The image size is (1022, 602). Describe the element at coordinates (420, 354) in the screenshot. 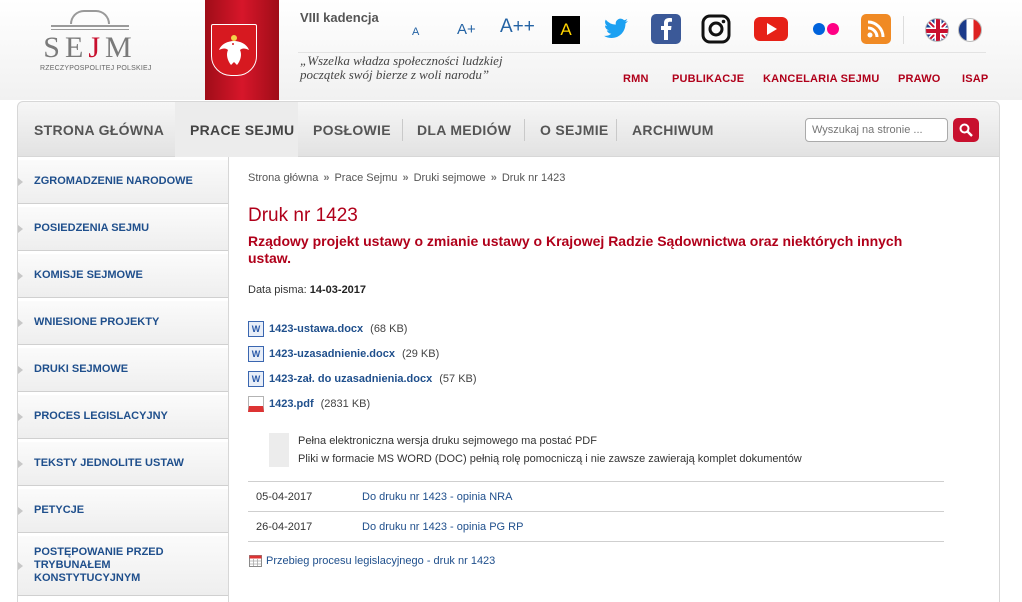

I see `file-size: (29 KB)` at that location.